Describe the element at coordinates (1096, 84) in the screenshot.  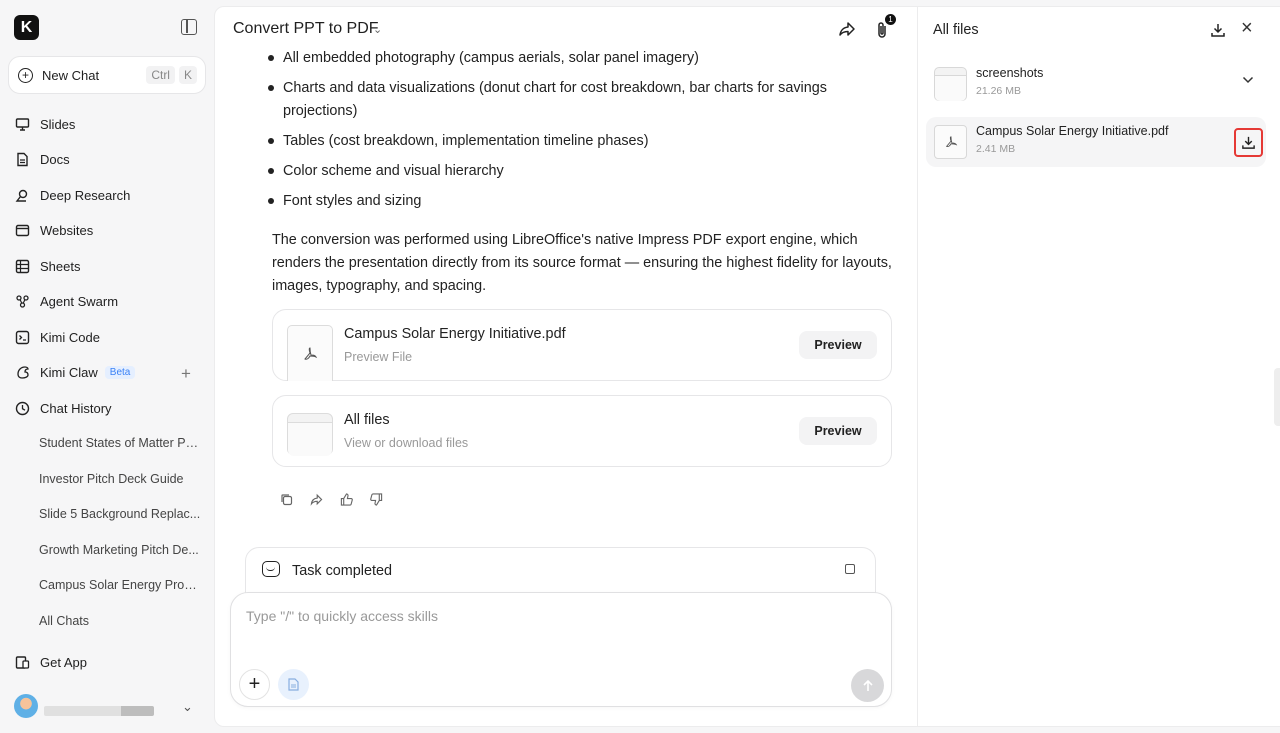
I see `file-row-folder: screenshots 21.26 MB` at that location.